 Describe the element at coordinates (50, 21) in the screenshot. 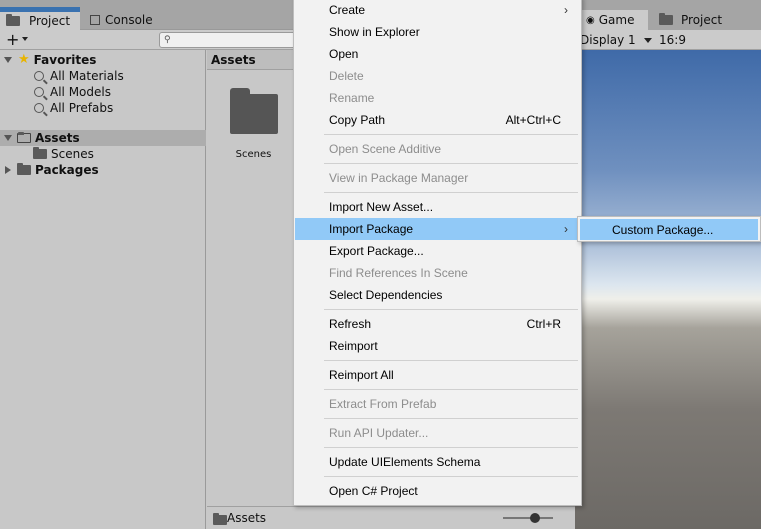

I see `tab-project-label: Project` at that location.